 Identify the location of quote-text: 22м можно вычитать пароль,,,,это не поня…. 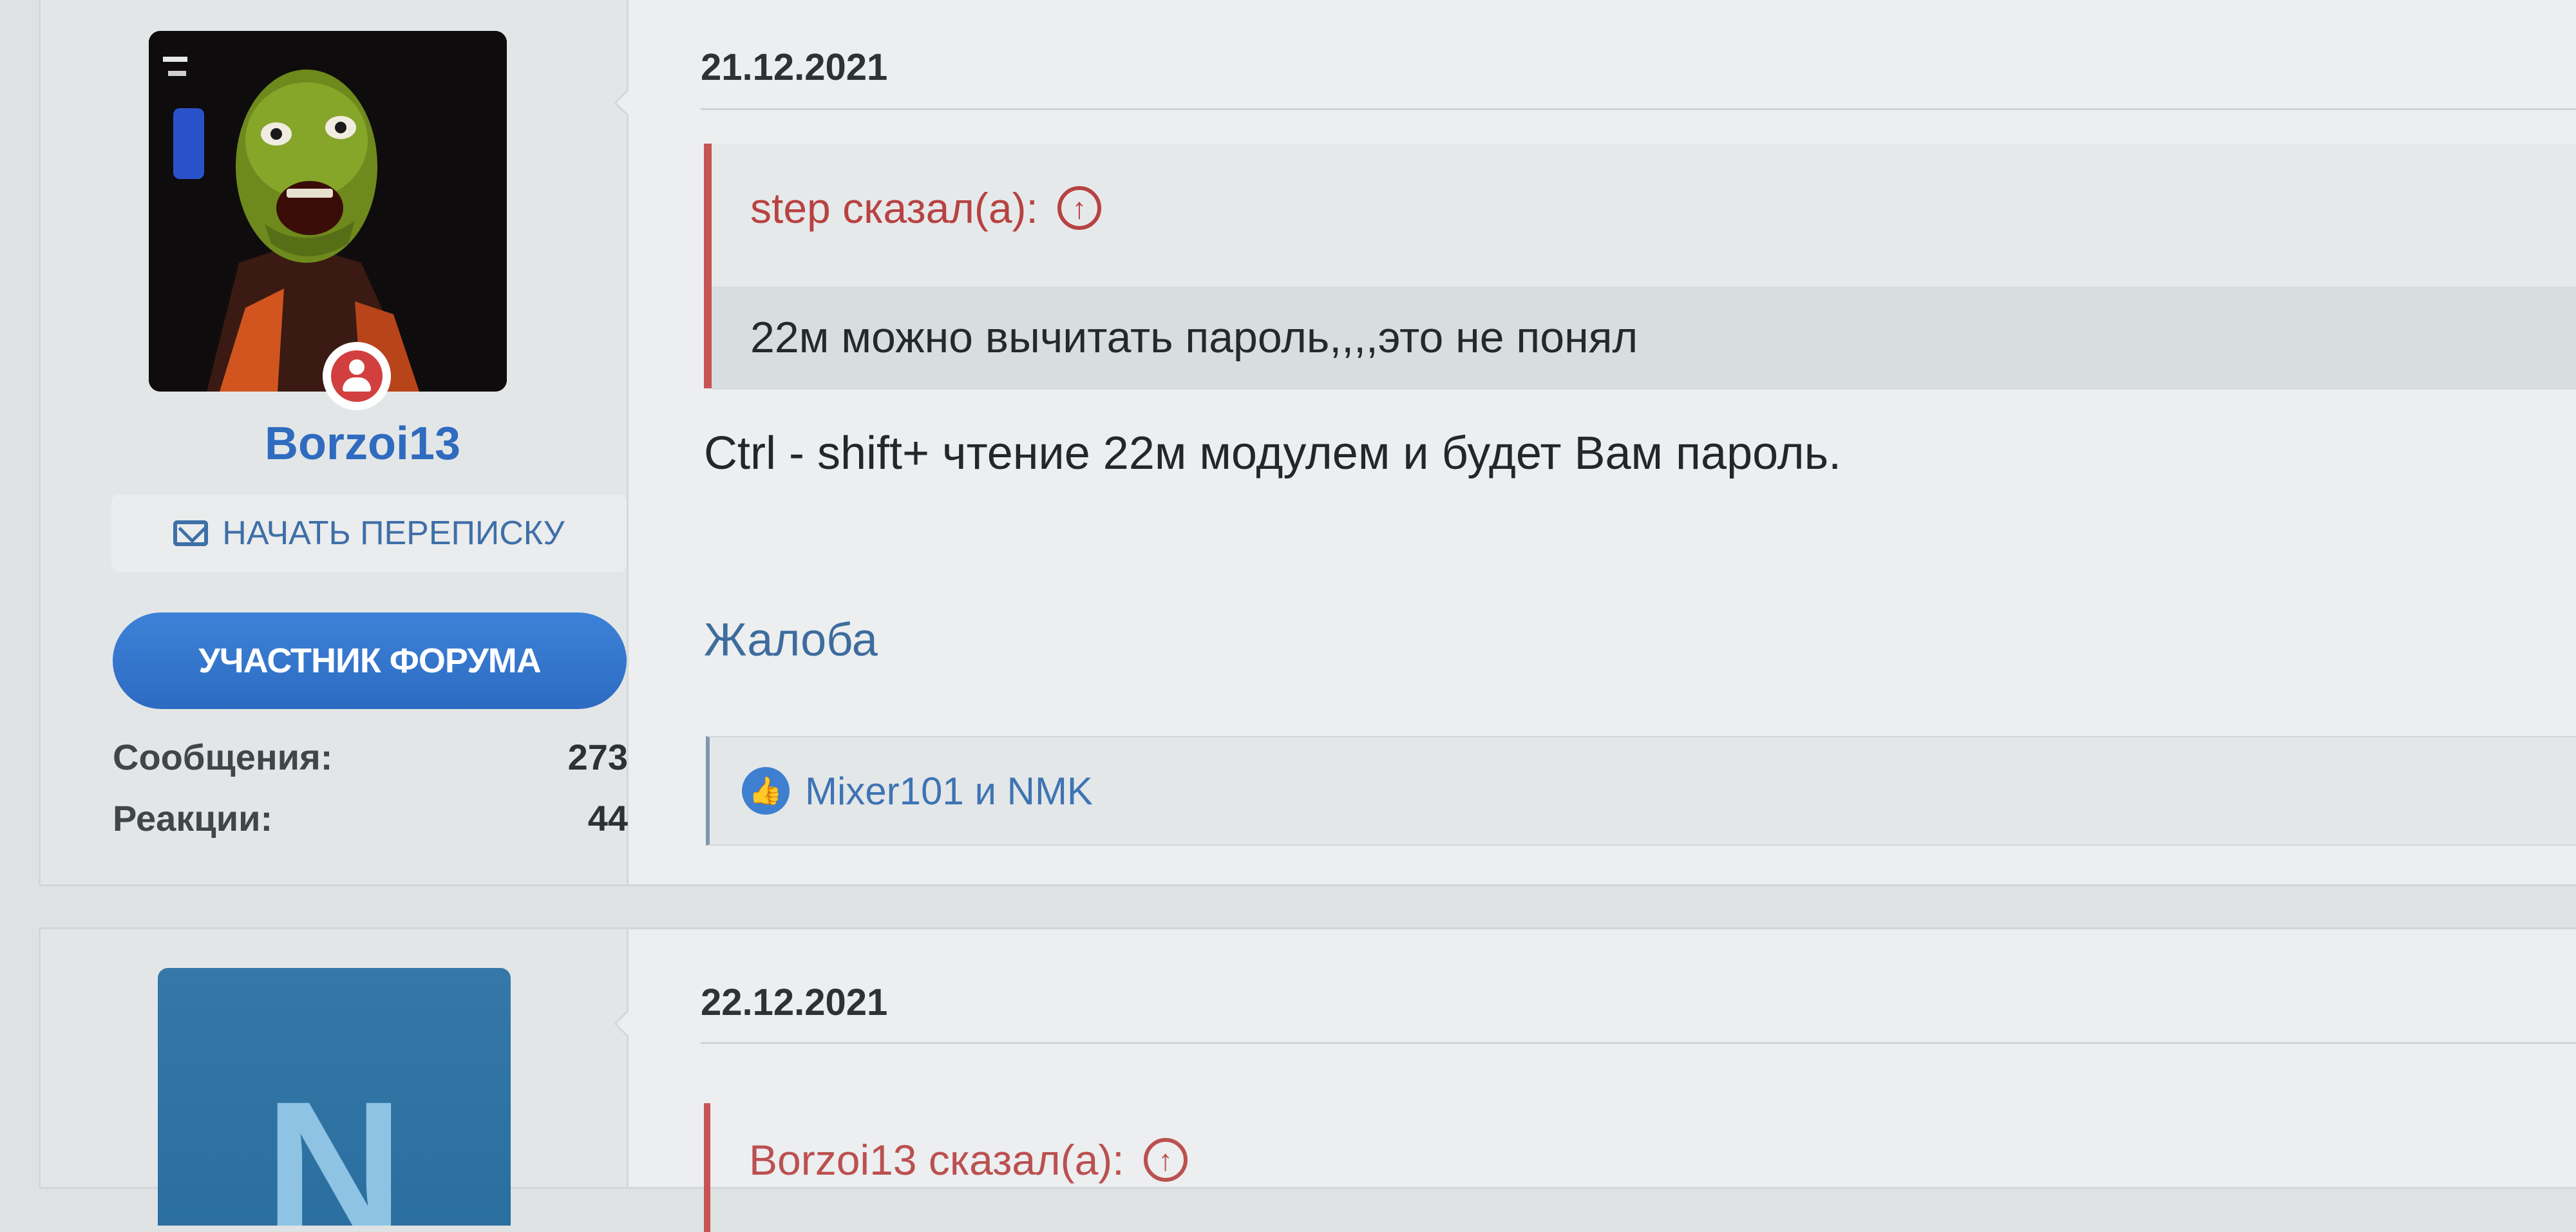
(1194, 337).